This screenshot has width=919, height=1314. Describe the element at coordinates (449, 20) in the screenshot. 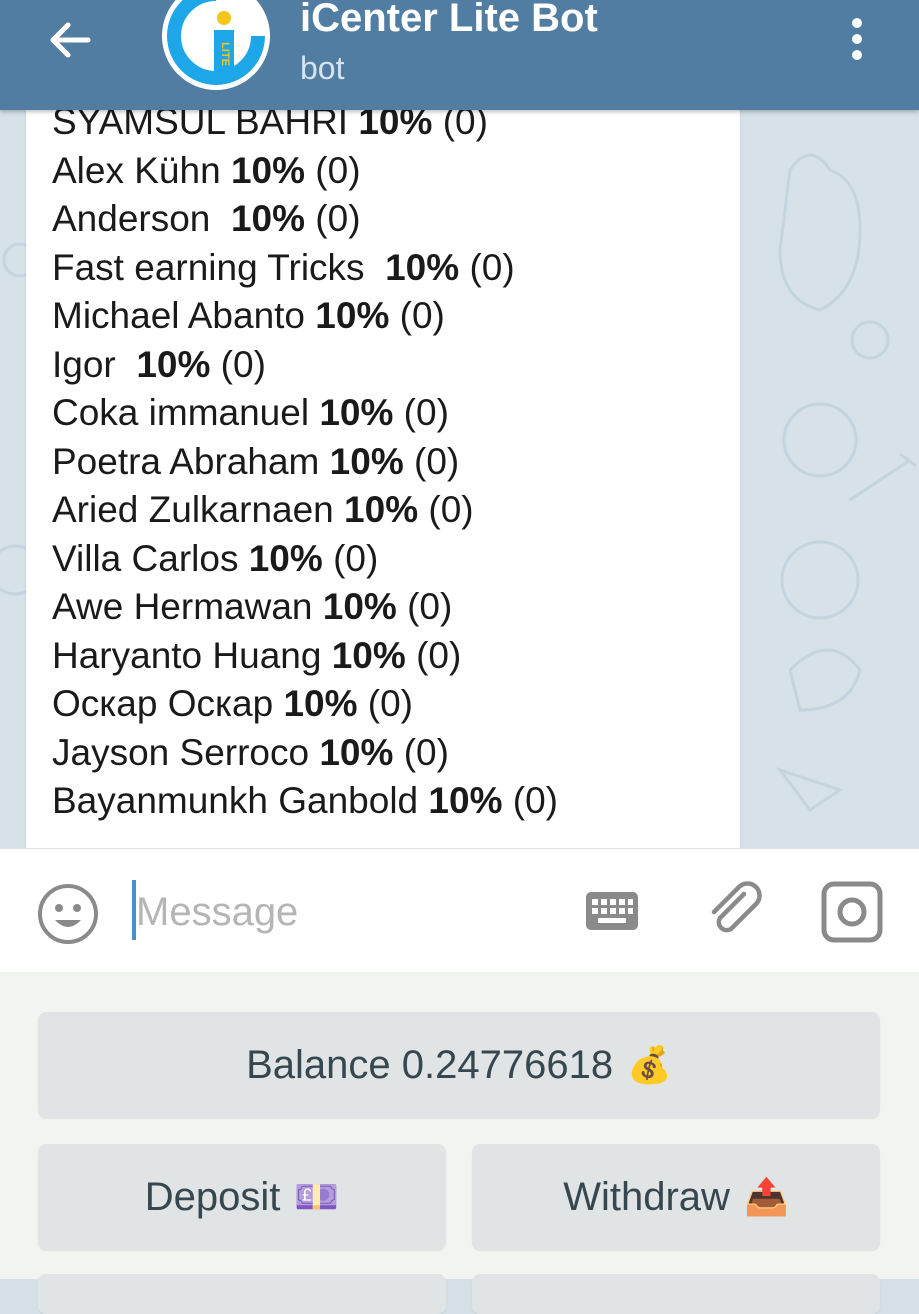

I see `chat-title: iCenter Lite Bot` at that location.